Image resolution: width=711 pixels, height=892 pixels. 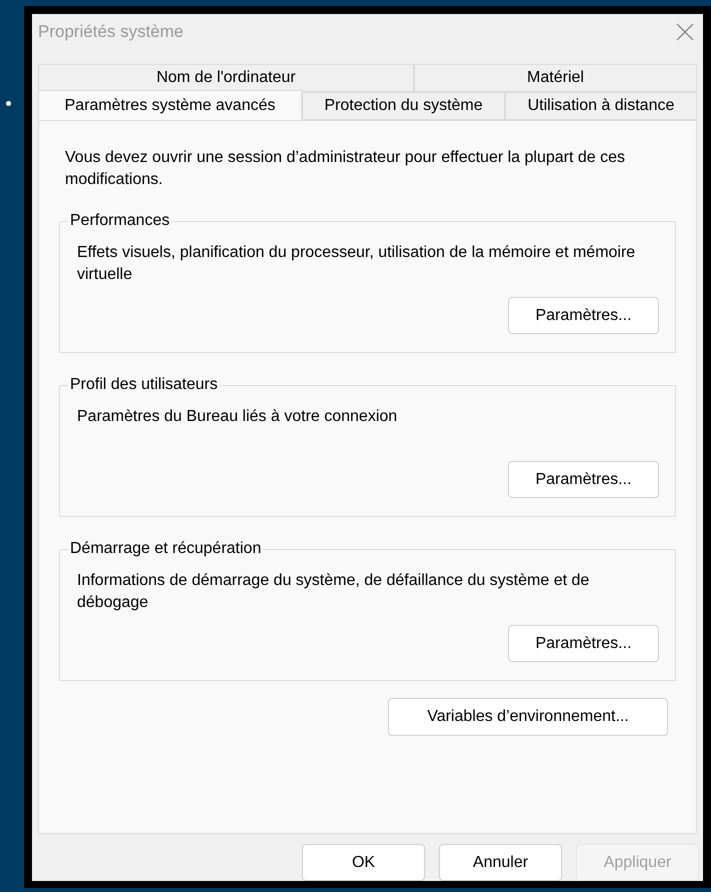 I want to click on group-description: Effets visuels, planification du processeur, utilisation de la mémoire et mémoire virtuelle, so click(x=356, y=264).